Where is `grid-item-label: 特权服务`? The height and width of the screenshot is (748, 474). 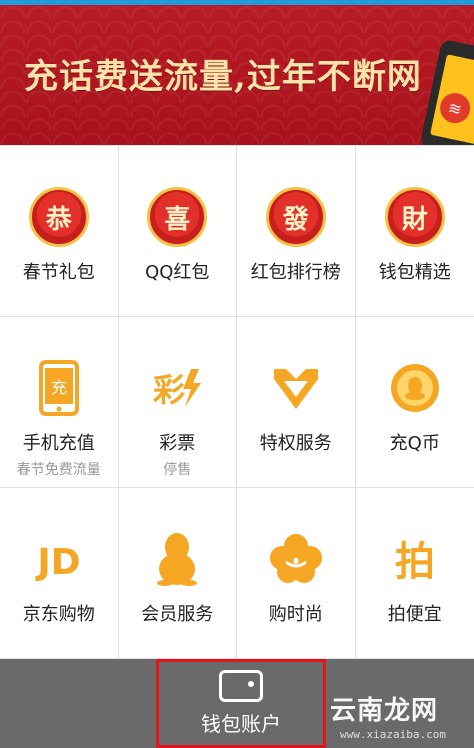
grid-item-label: 特权服务 is located at coordinates (295, 443).